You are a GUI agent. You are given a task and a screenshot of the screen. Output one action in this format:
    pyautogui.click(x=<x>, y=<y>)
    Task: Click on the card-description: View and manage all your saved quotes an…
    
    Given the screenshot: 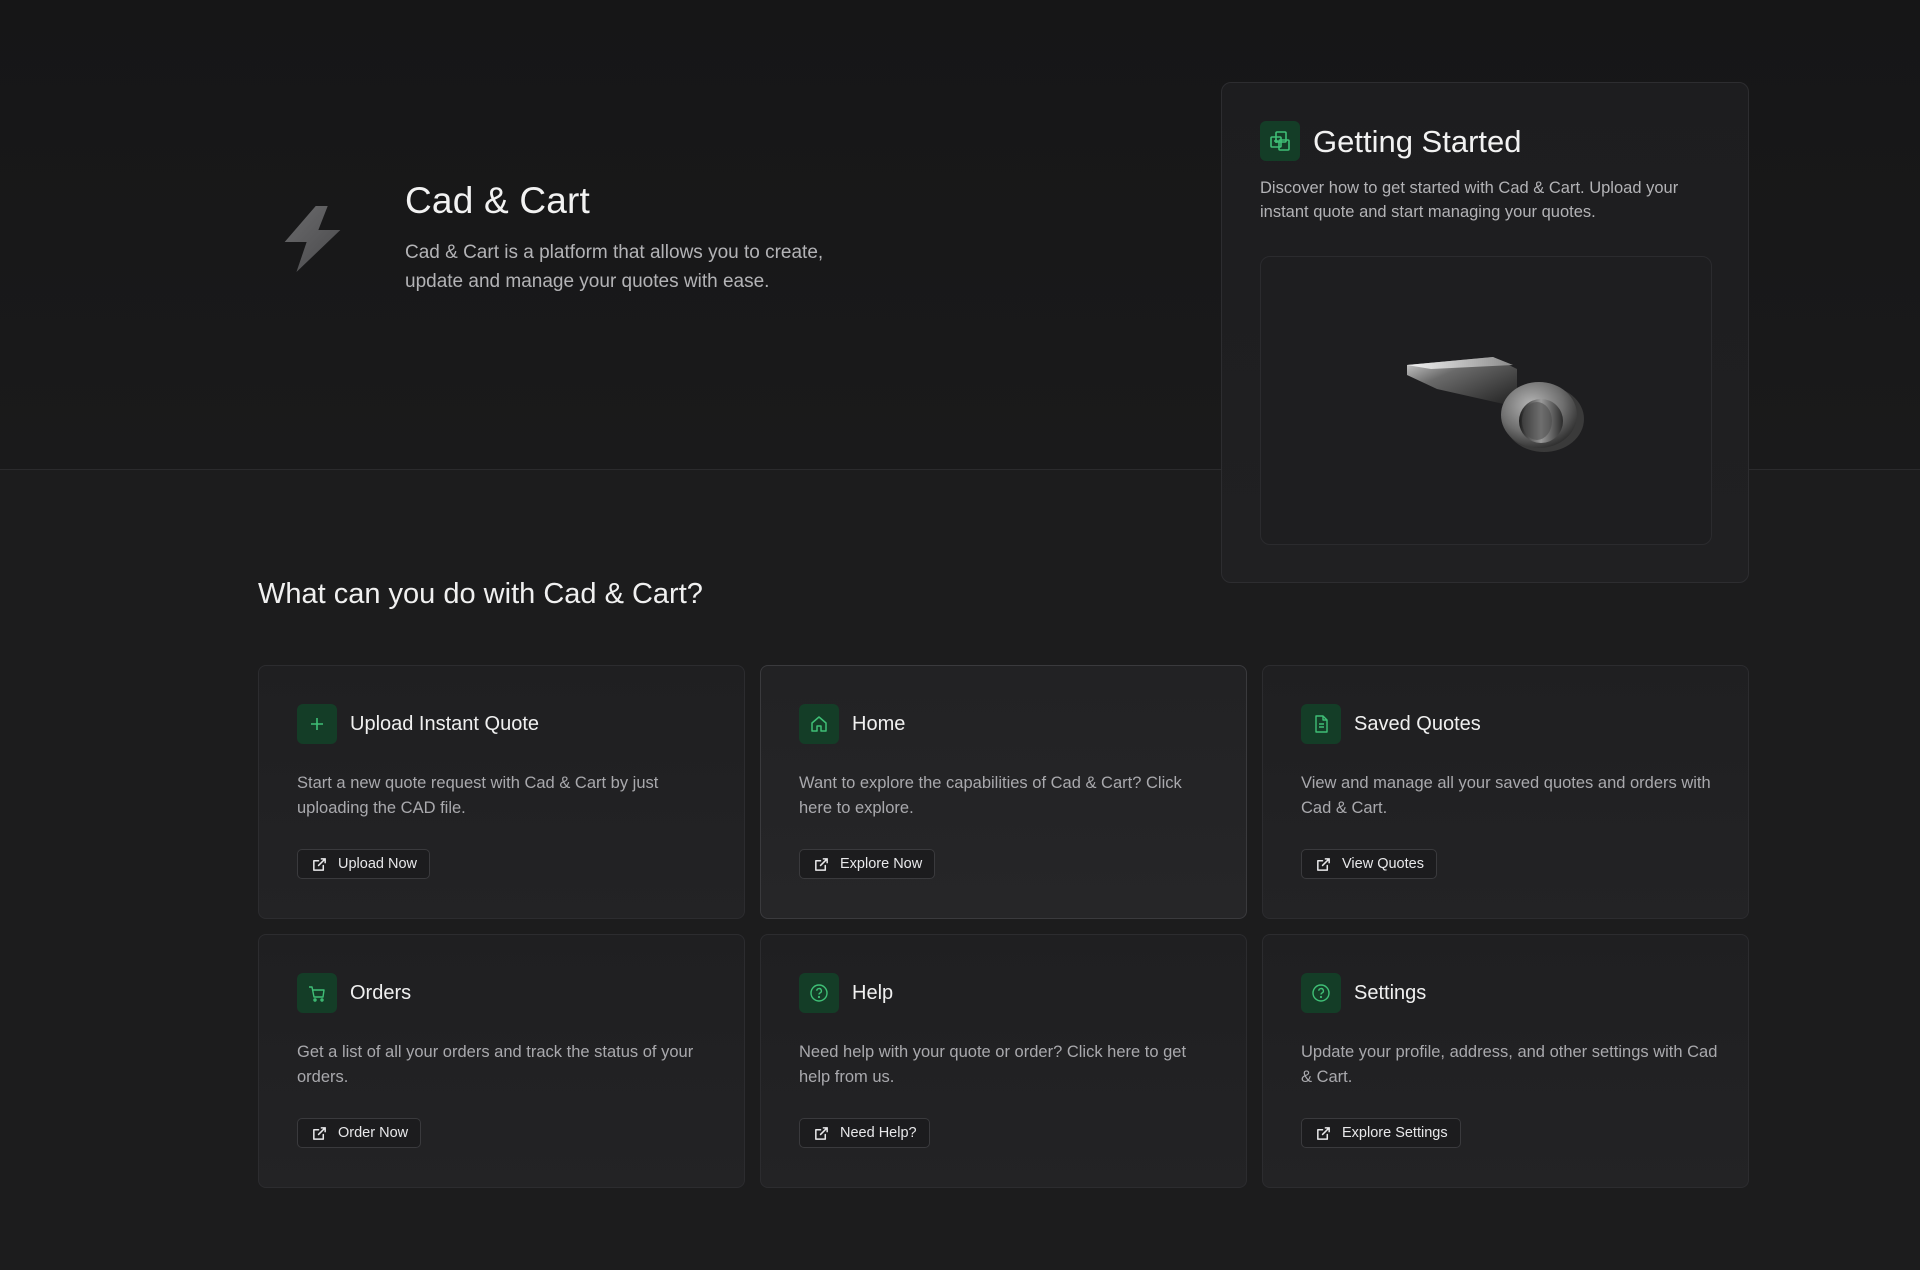 What is the action you would take?
    pyautogui.click(x=1506, y=795)
    